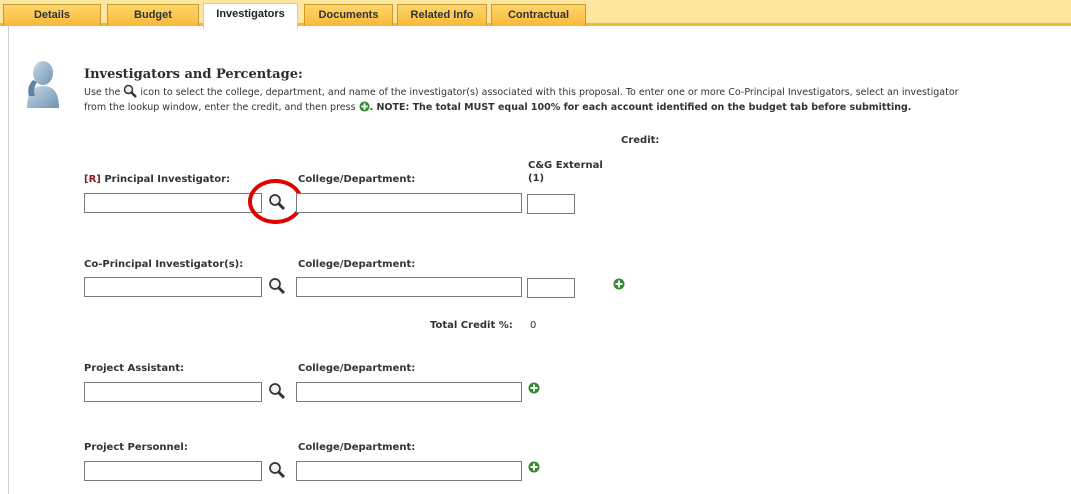 Image resolution: width=1071 pixels, height=494 pixels. What do you see at coordinates (357, 179) in the screenshot?
I see `principal-dept-label: College/Department:` at bounding box center [357, 179].